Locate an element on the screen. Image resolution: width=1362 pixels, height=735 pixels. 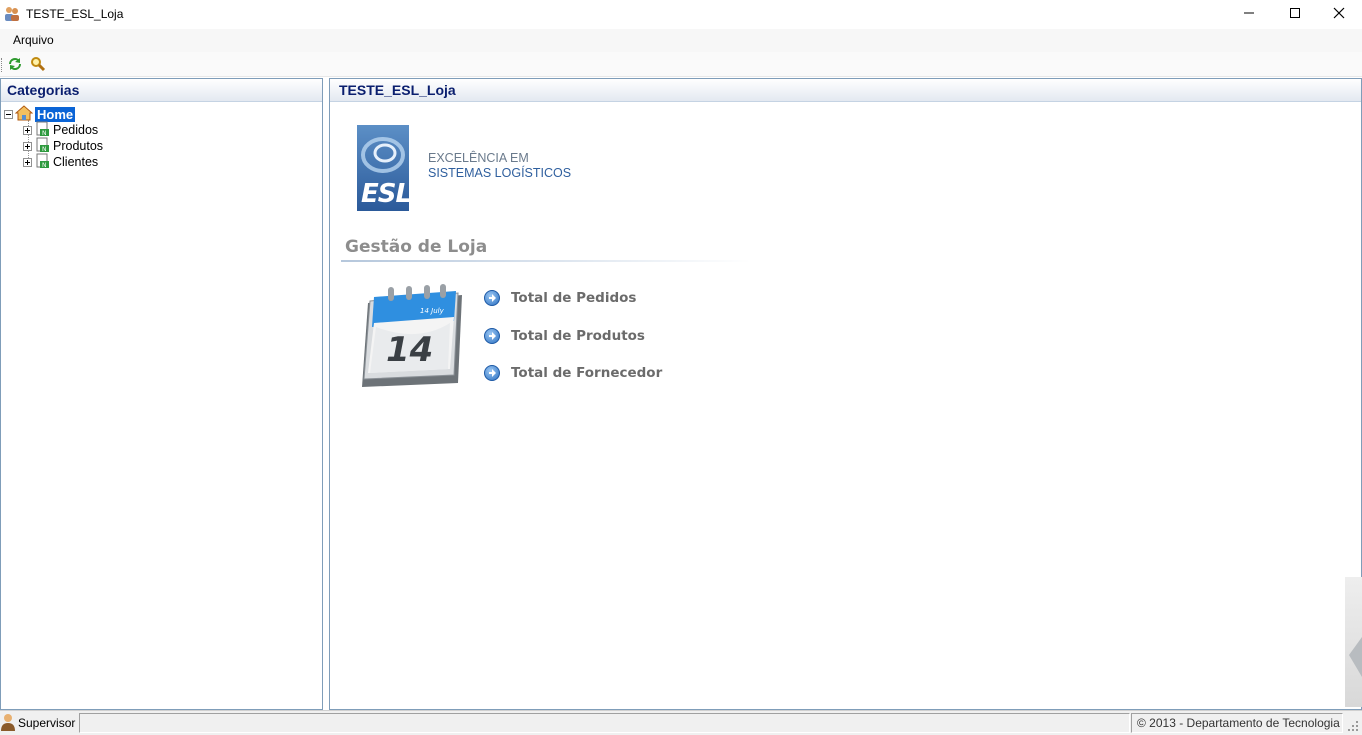
side-decoration is located at coordinates (1353, 642).